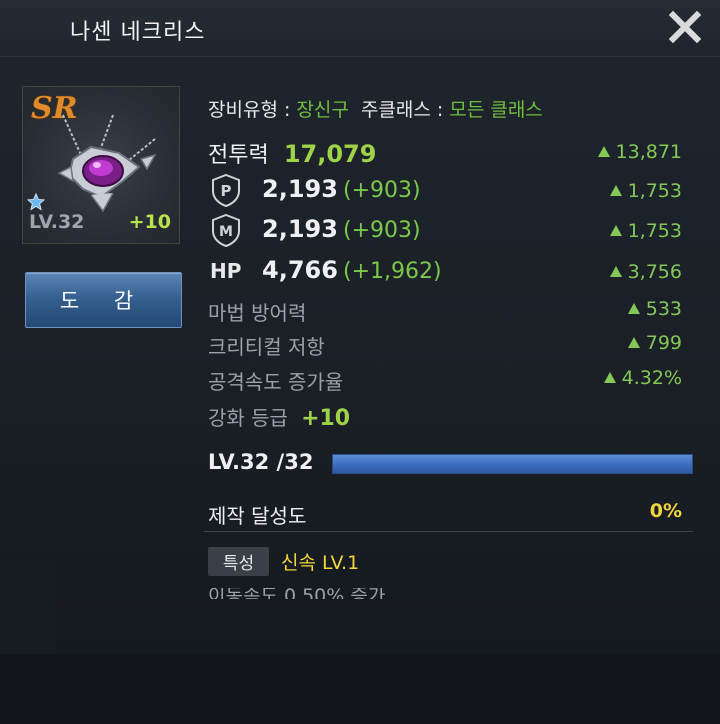  What do you see at coordinates (360, 28) in the screenshot?
I see `header-bar: 나센 네크리스` at bounding box center [360, 28].